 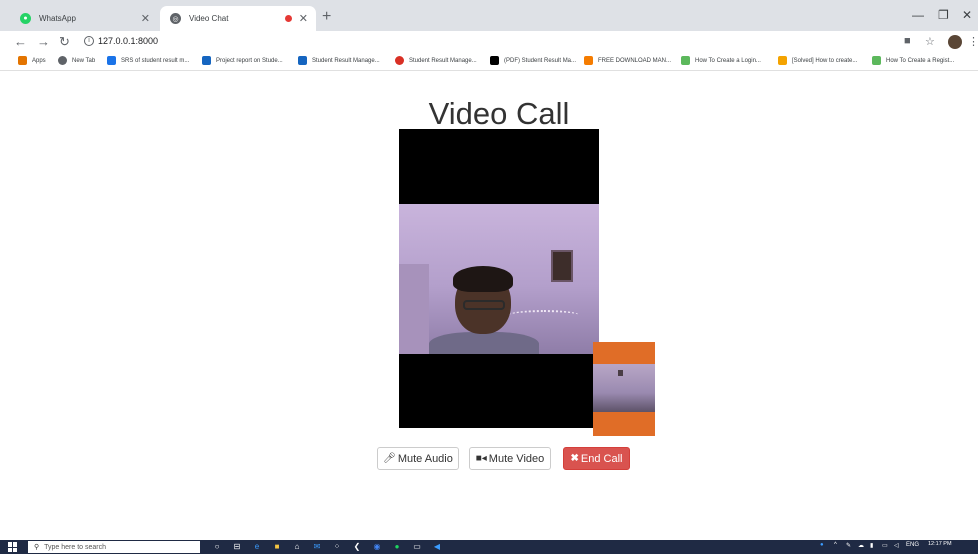 I want to click on recording-indicator-icon, so click(x=288, y=18).